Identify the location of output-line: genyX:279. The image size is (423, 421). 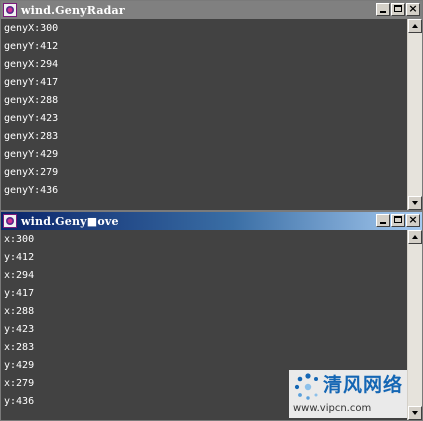
(31, 172).